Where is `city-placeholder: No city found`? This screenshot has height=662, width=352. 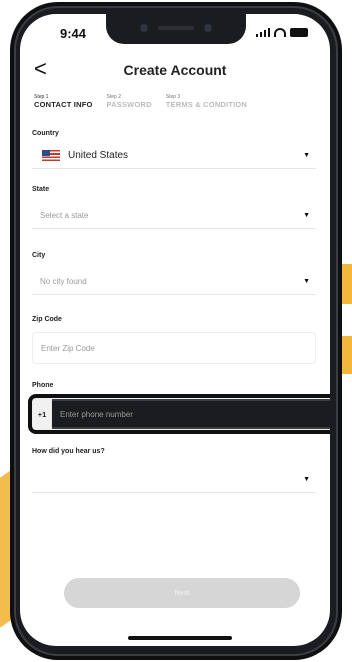 city-placeholder: No city found is located at coordinates (63, 281).